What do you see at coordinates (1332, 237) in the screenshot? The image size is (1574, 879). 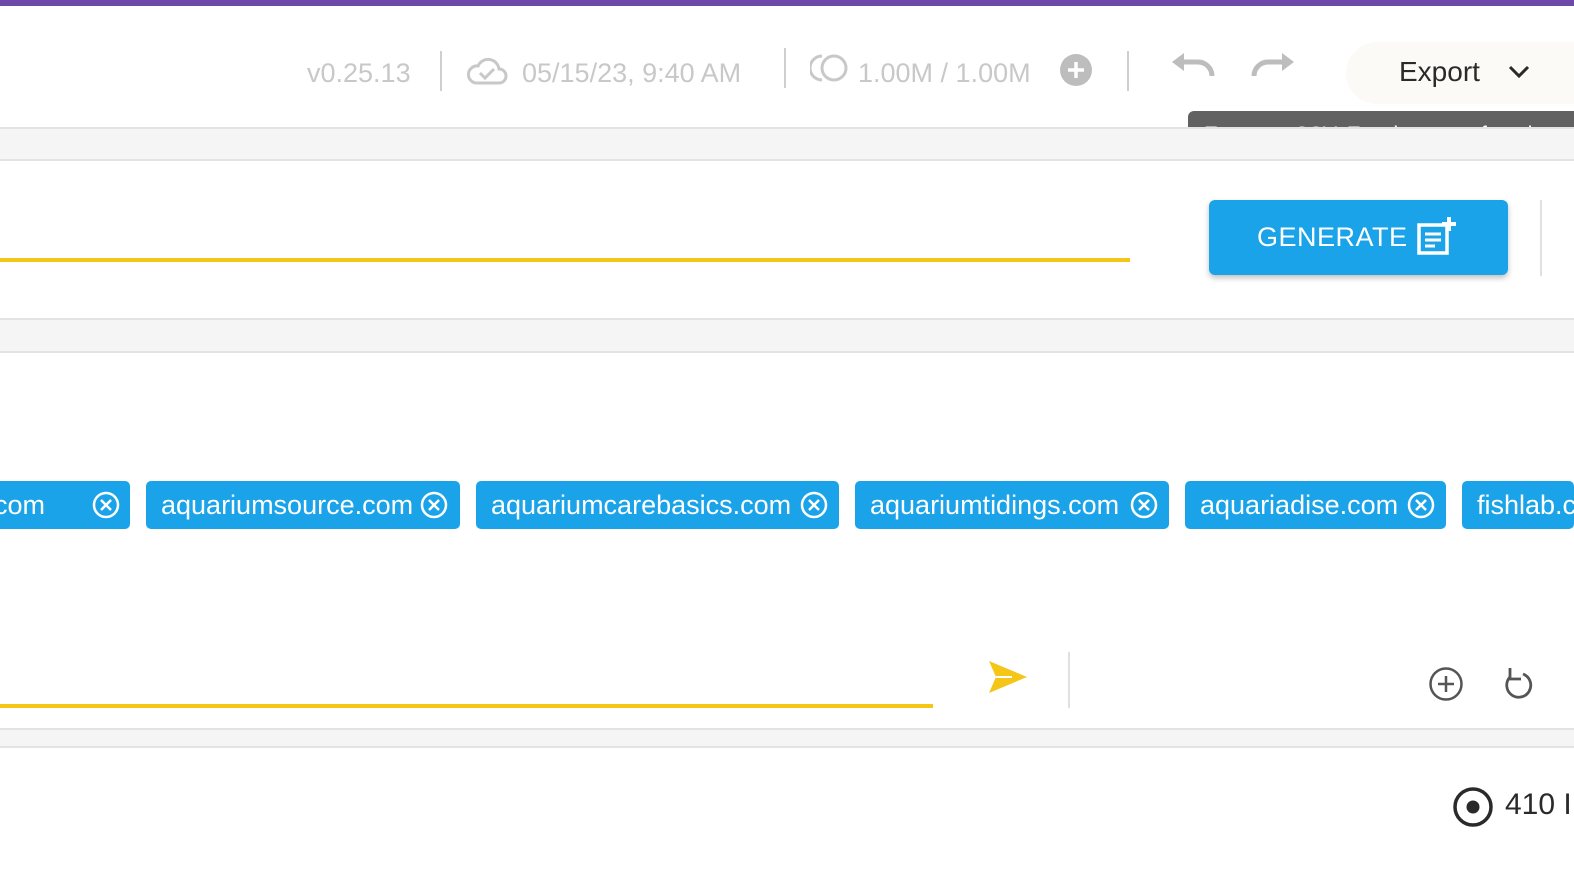 I see `generate-button-label: GENERATE` at bounding box center [1332, 237].